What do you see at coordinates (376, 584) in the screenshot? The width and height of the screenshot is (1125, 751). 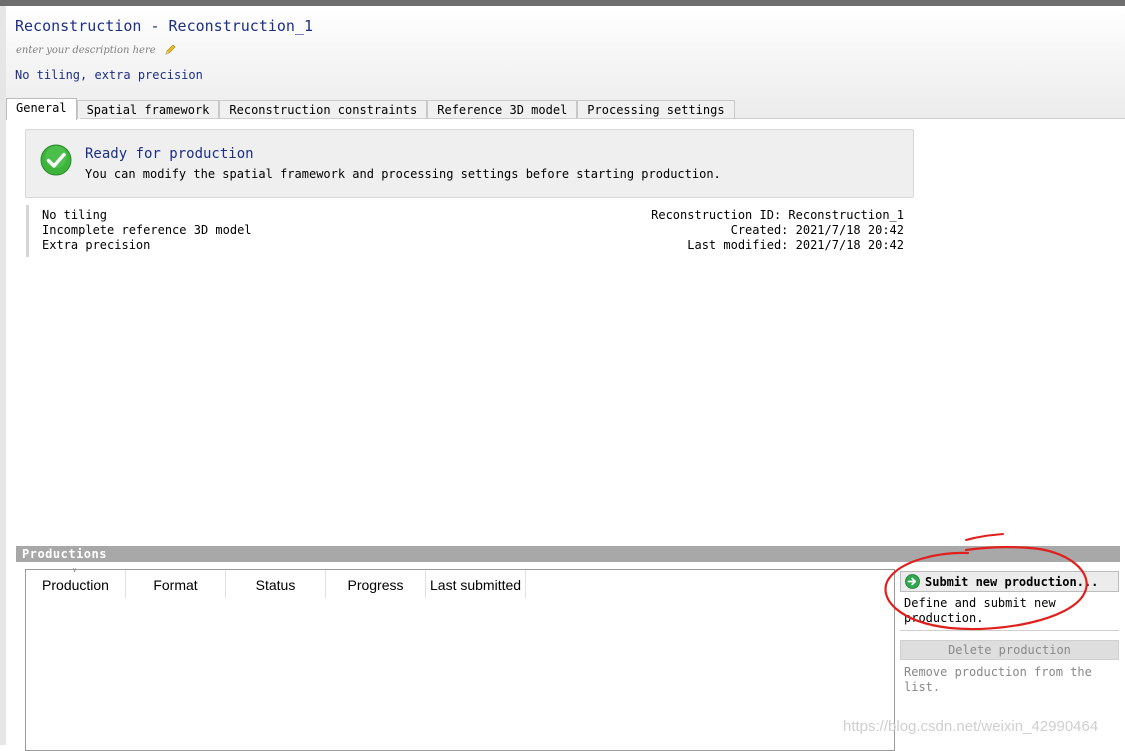 I see `column-progress: Progress` at bounding box center [376, 584].